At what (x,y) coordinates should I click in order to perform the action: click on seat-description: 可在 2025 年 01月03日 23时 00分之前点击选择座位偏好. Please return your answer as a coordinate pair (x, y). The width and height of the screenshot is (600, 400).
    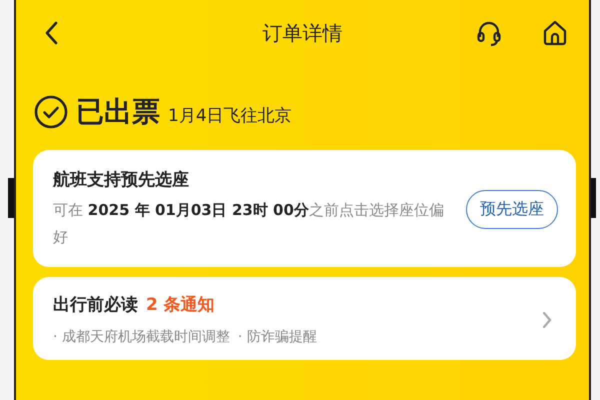
    Looking at the image, I should click on (249, 224).